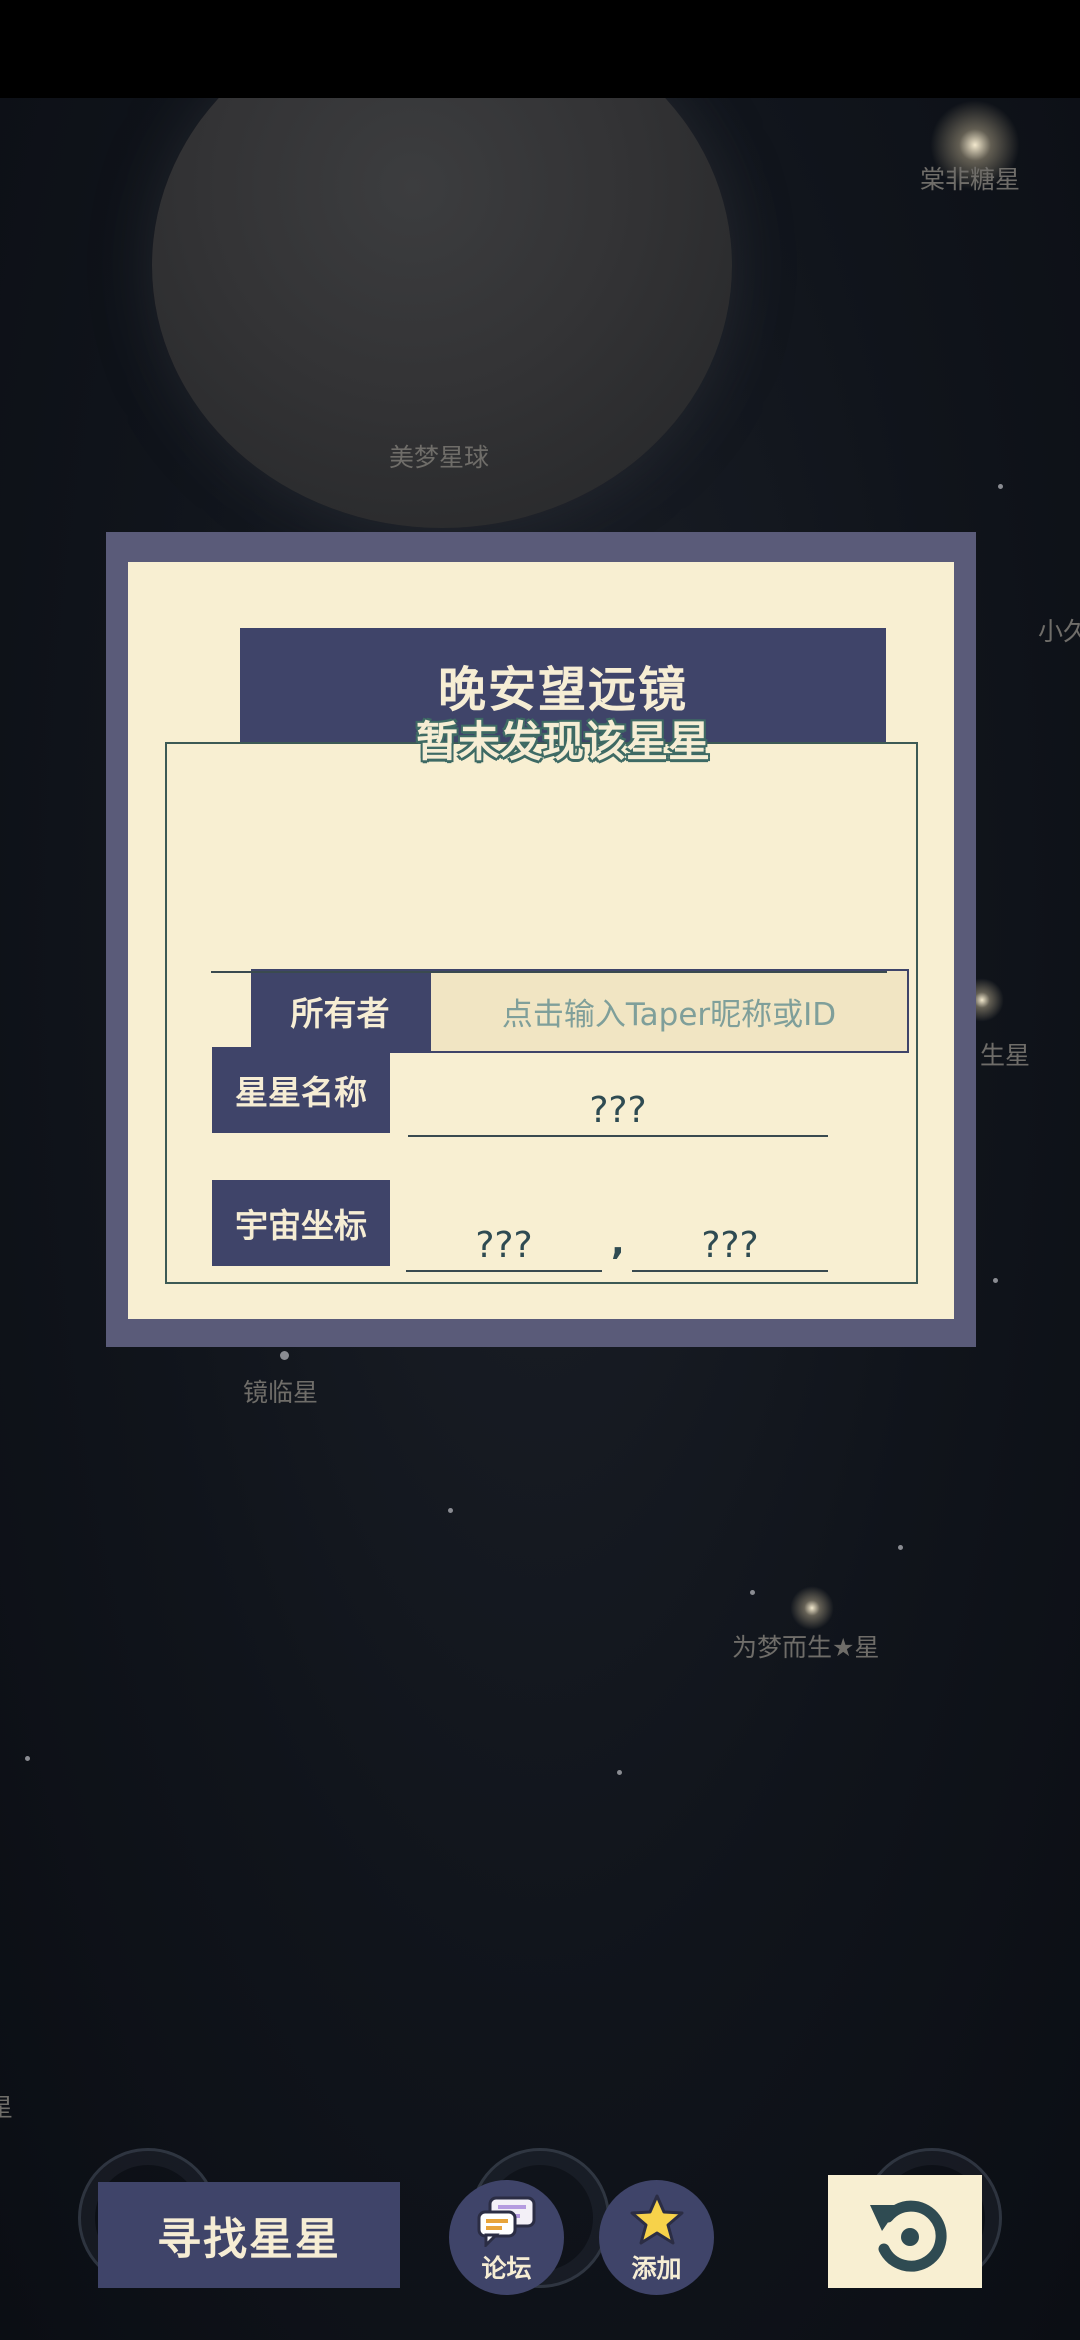 This screenshot has height=2340, width=1080. What do you see at coordinates (669, 1011) in the screenshot?
I see `owner-input: 点击输入Taper昵称或ID` at bounding box center [669, 1011].